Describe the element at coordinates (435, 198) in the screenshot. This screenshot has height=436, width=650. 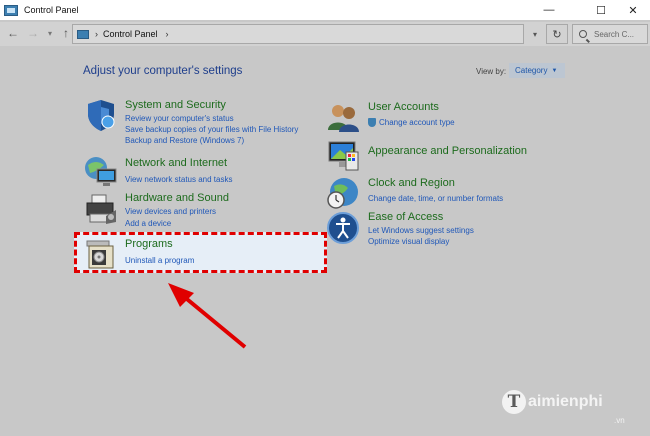
I see `change-formats-link: Change date, time, or number formats` at that location.